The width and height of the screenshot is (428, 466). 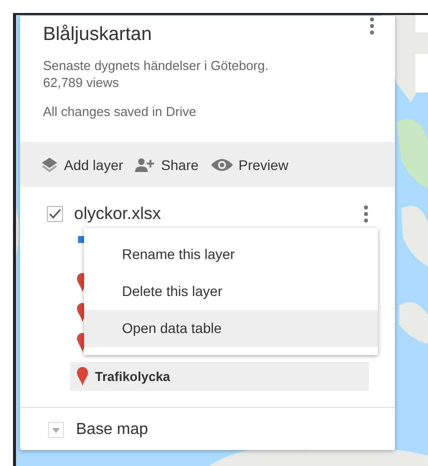 I want to click on views-count: 62,789 views, so click(x=81, y=82).